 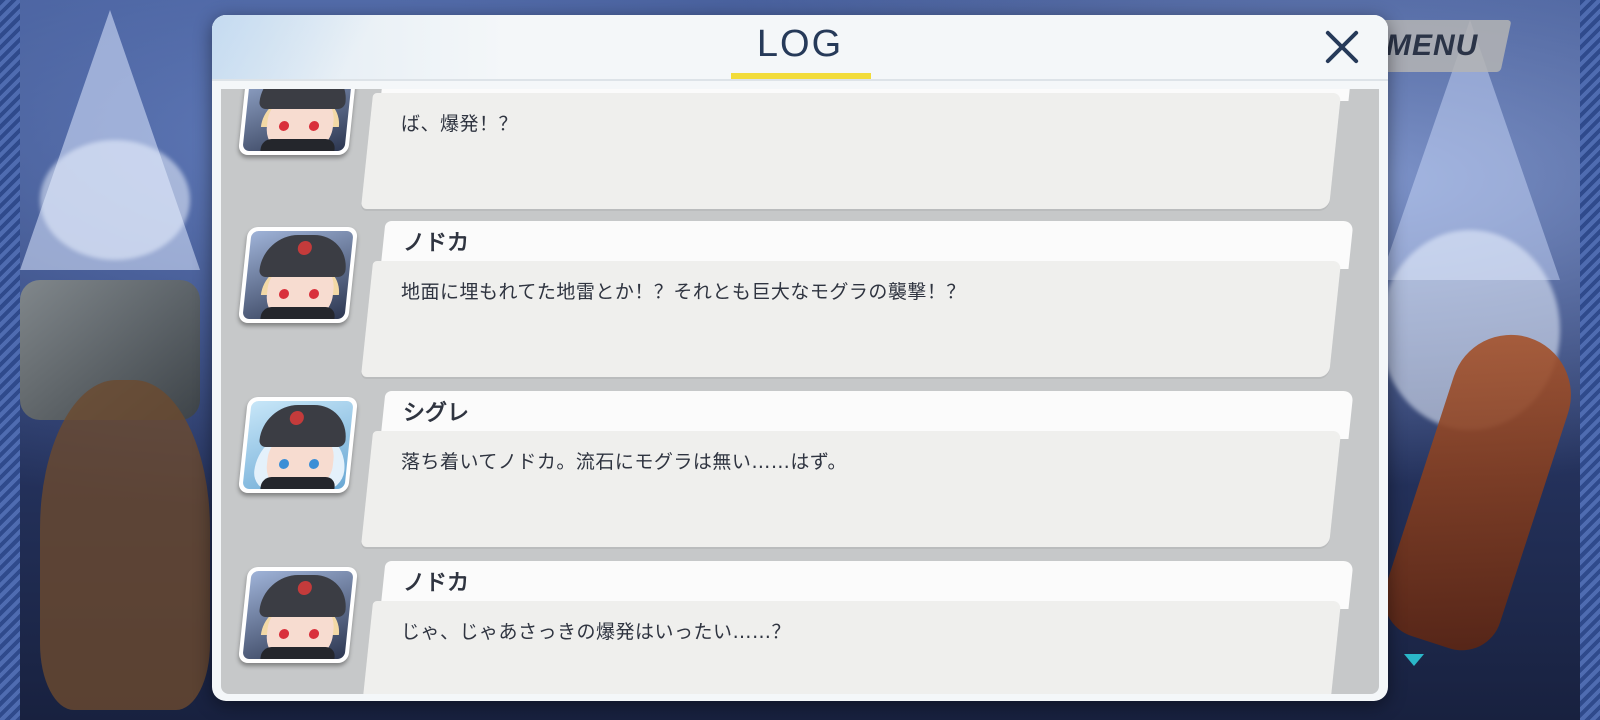 What do you see at coordinates (800, 44) in the screenshot?
I see `log-title: LOG` at bounding box center [800, 44].